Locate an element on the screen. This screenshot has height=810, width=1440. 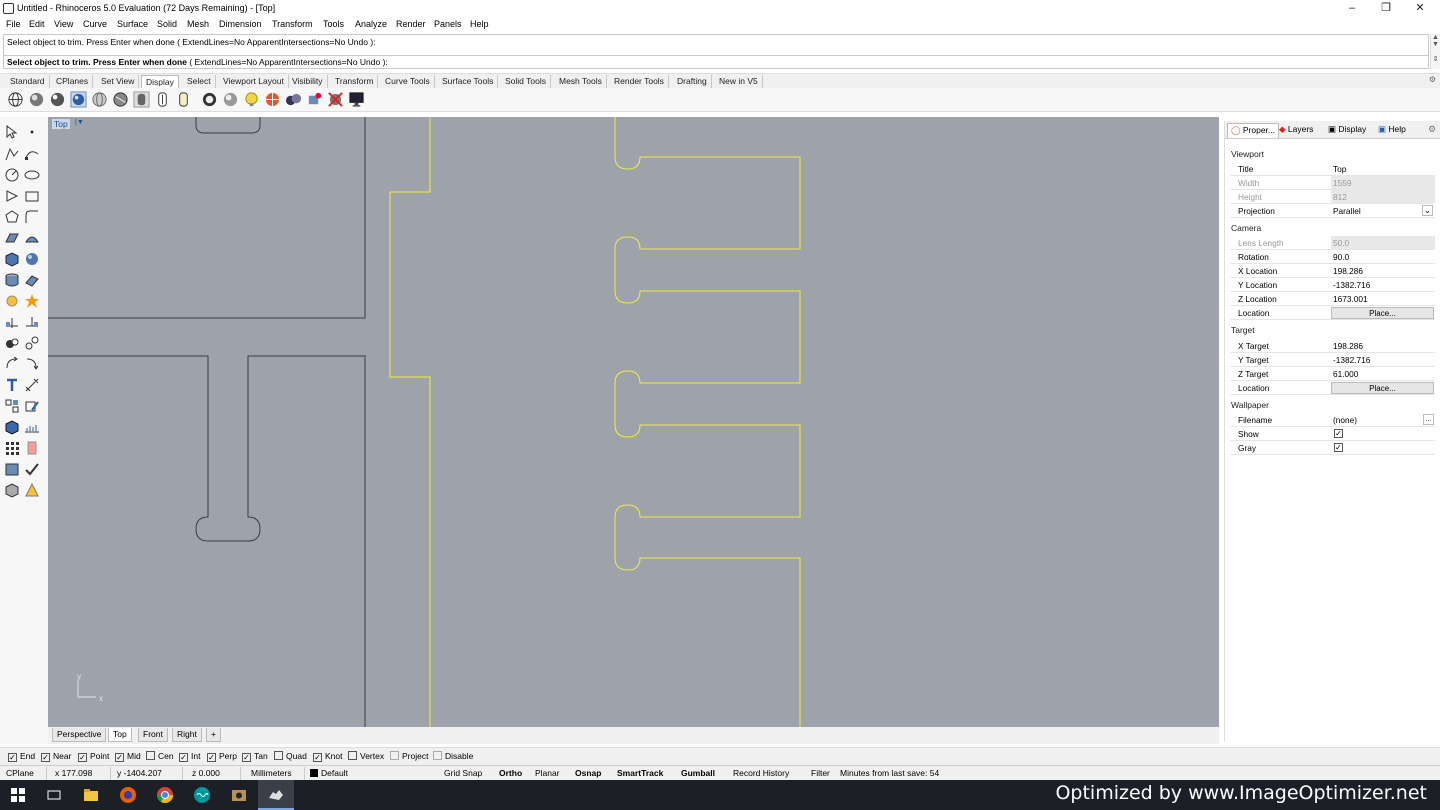
hide-icon is located at coordinates (335, 99).